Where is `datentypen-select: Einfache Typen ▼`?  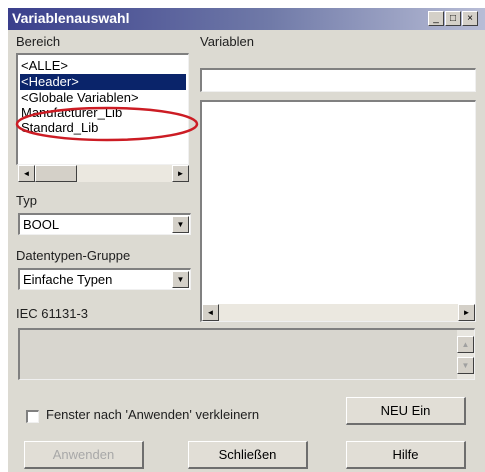
datentypen-select: Einfache Typen ▼ is located at coordinates (104, 279).